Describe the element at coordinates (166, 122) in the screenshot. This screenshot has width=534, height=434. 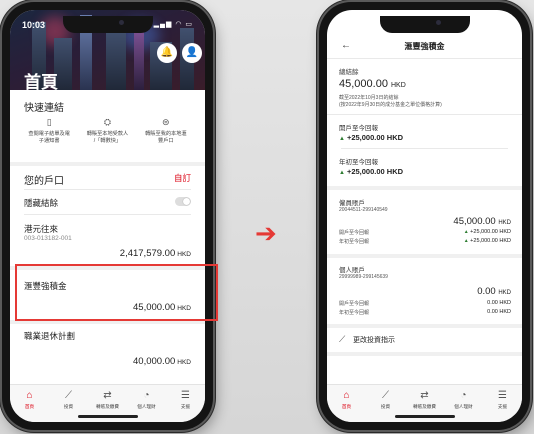
I see `transfer-own-icon: ⊜` at that location.